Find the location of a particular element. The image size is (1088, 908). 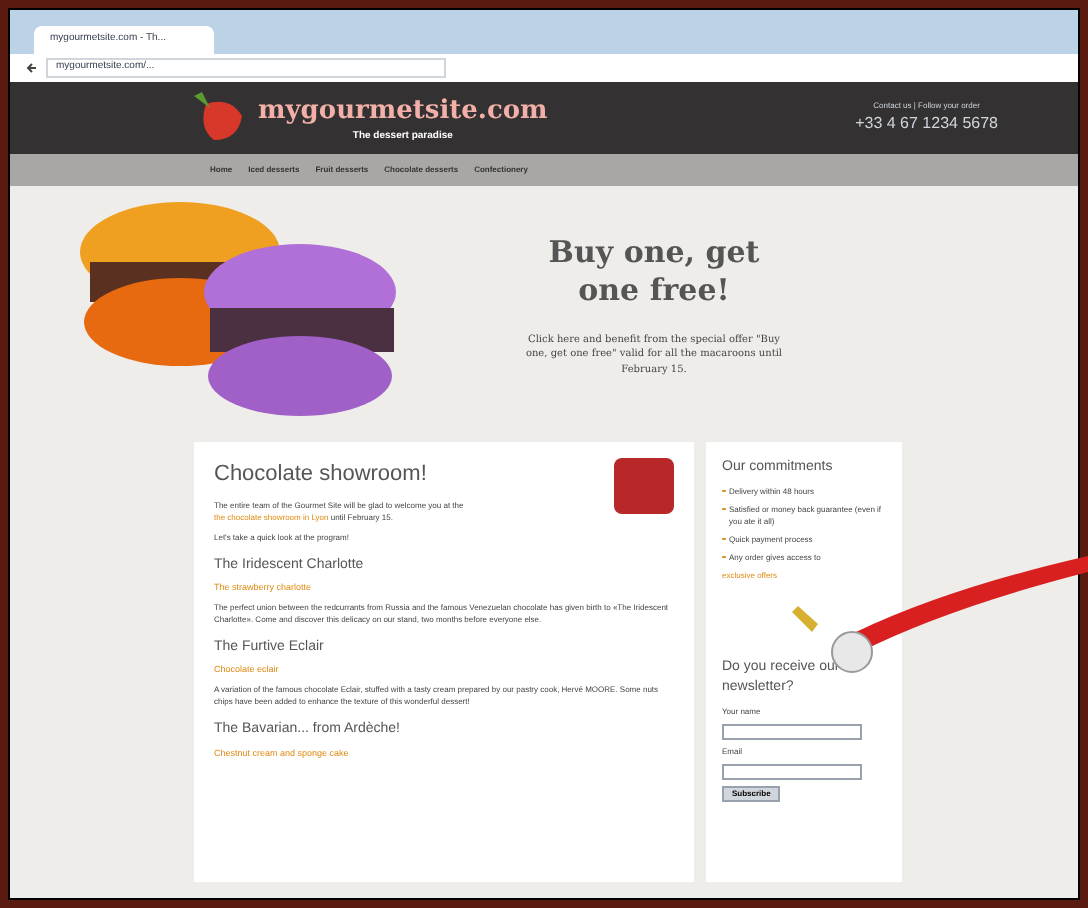

back-icon is located at coordinates (32, 68).